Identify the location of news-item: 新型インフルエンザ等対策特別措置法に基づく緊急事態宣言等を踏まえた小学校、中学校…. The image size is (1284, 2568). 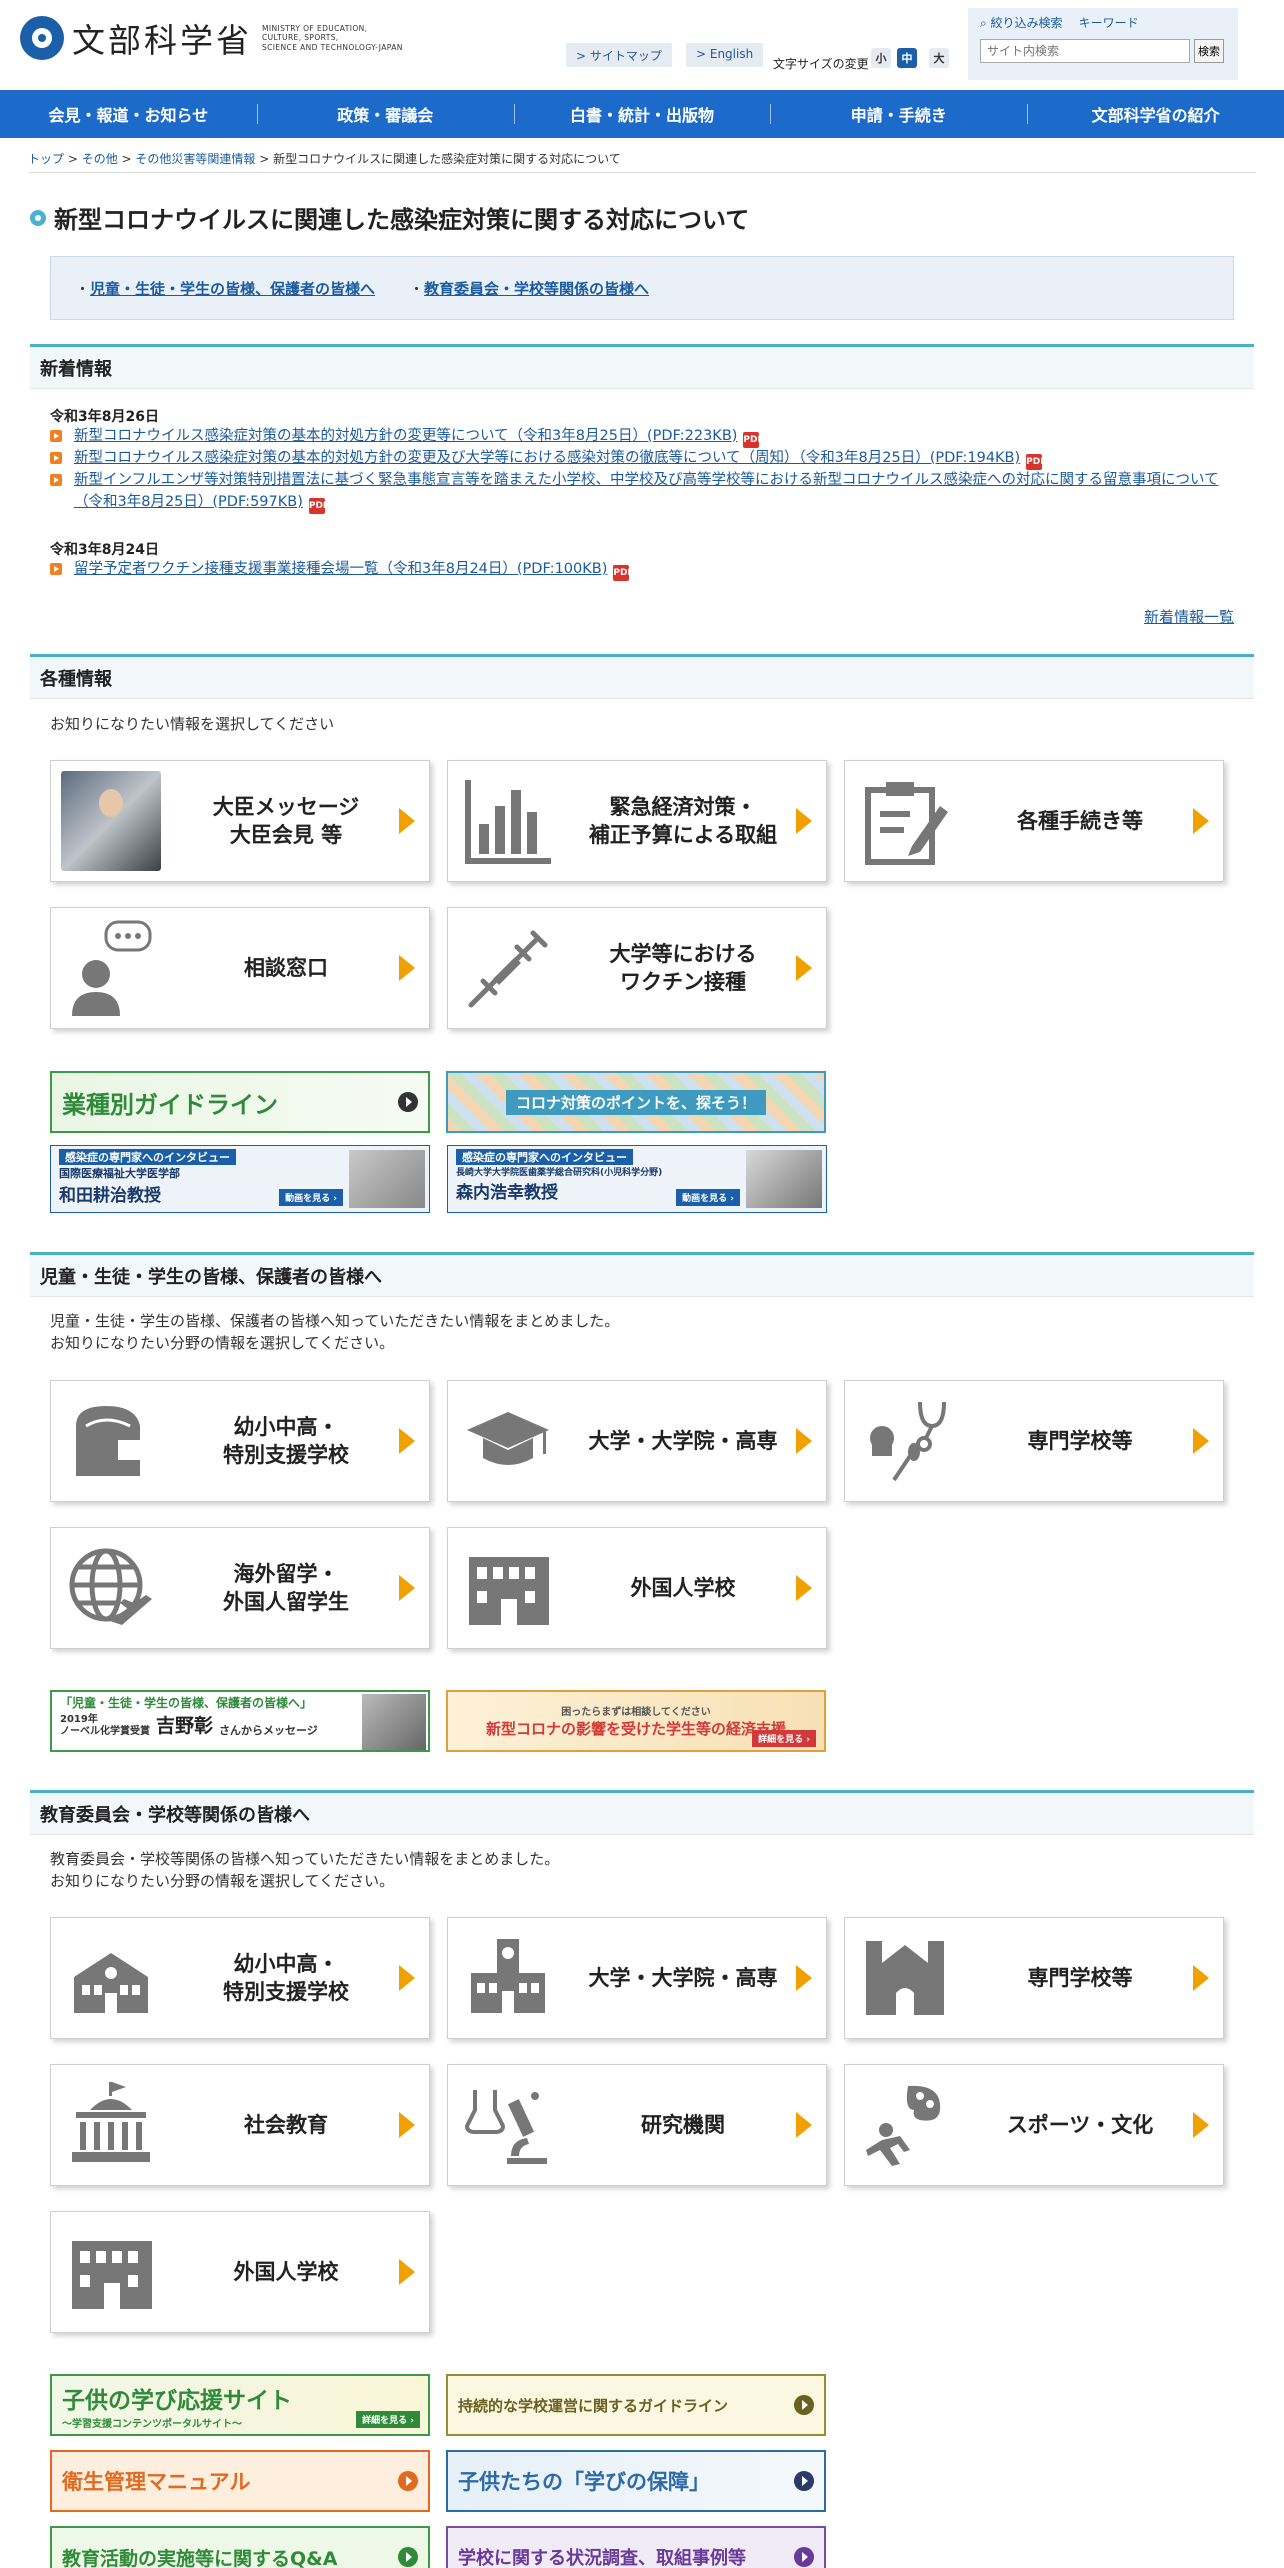
(640, 491).